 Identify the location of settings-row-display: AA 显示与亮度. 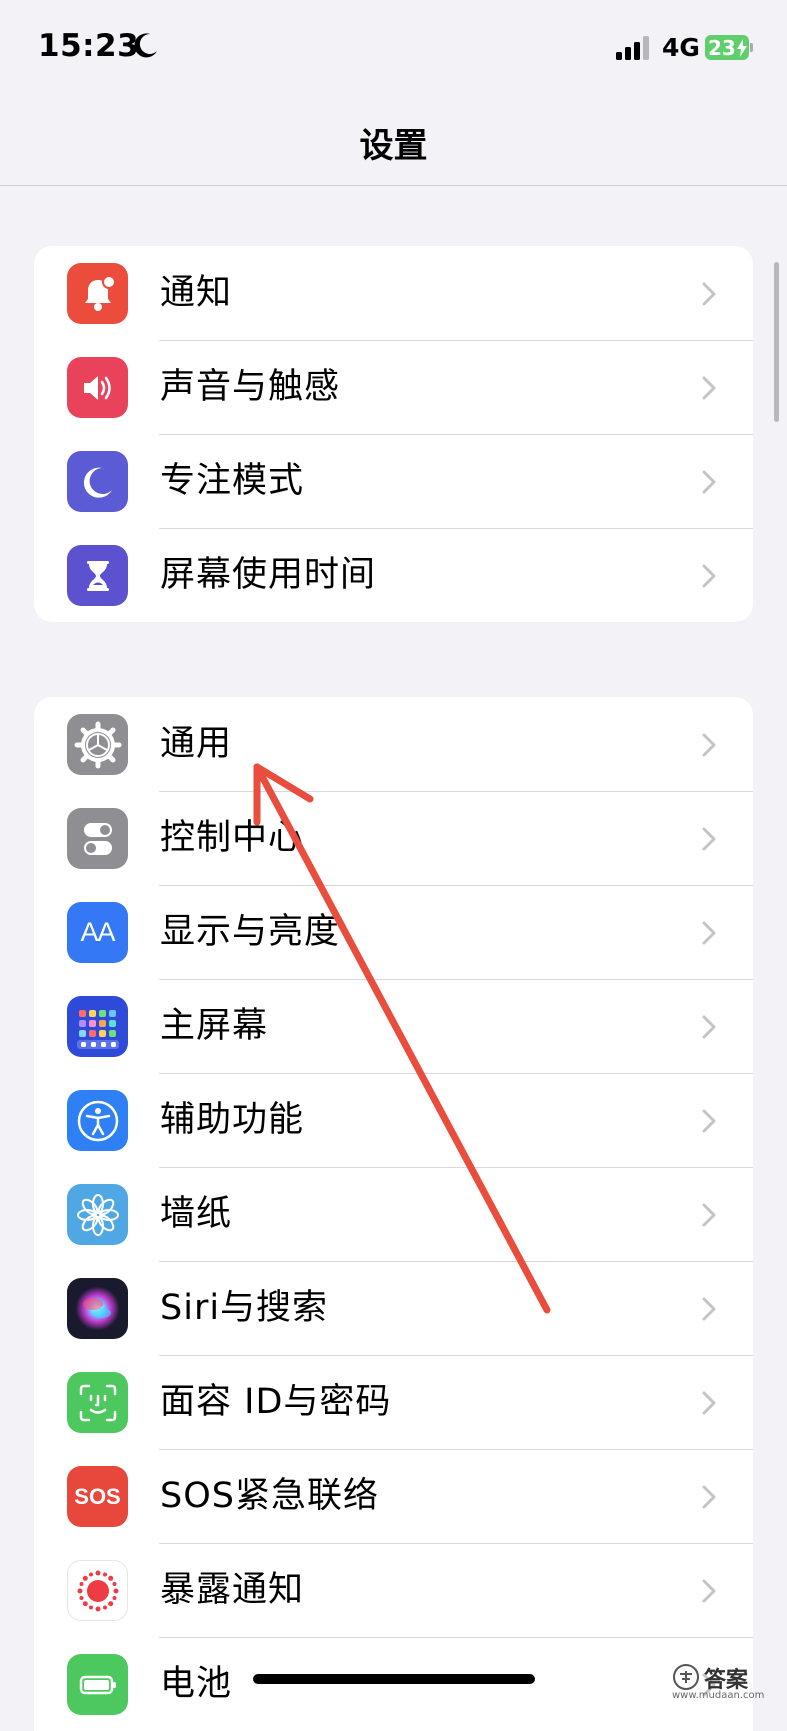
(393, 932).